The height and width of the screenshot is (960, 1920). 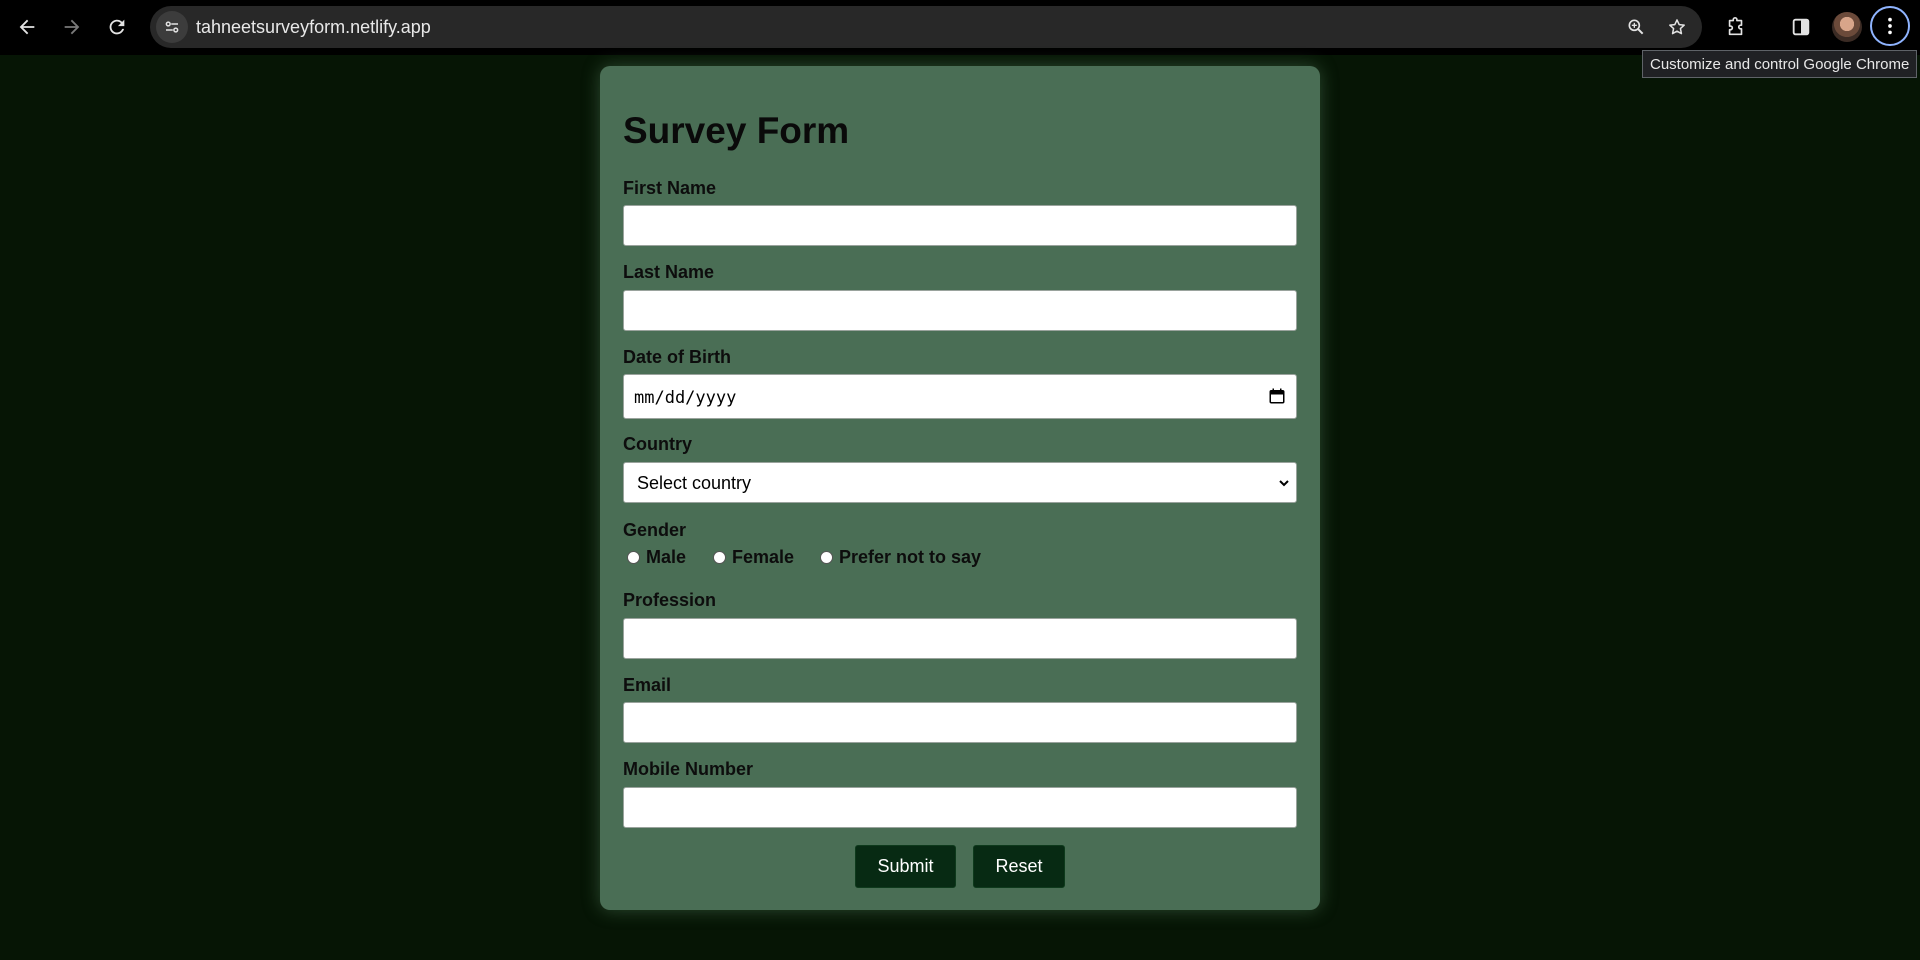 I want to click on gender-option-label: Female, so click(x=763, y=557).